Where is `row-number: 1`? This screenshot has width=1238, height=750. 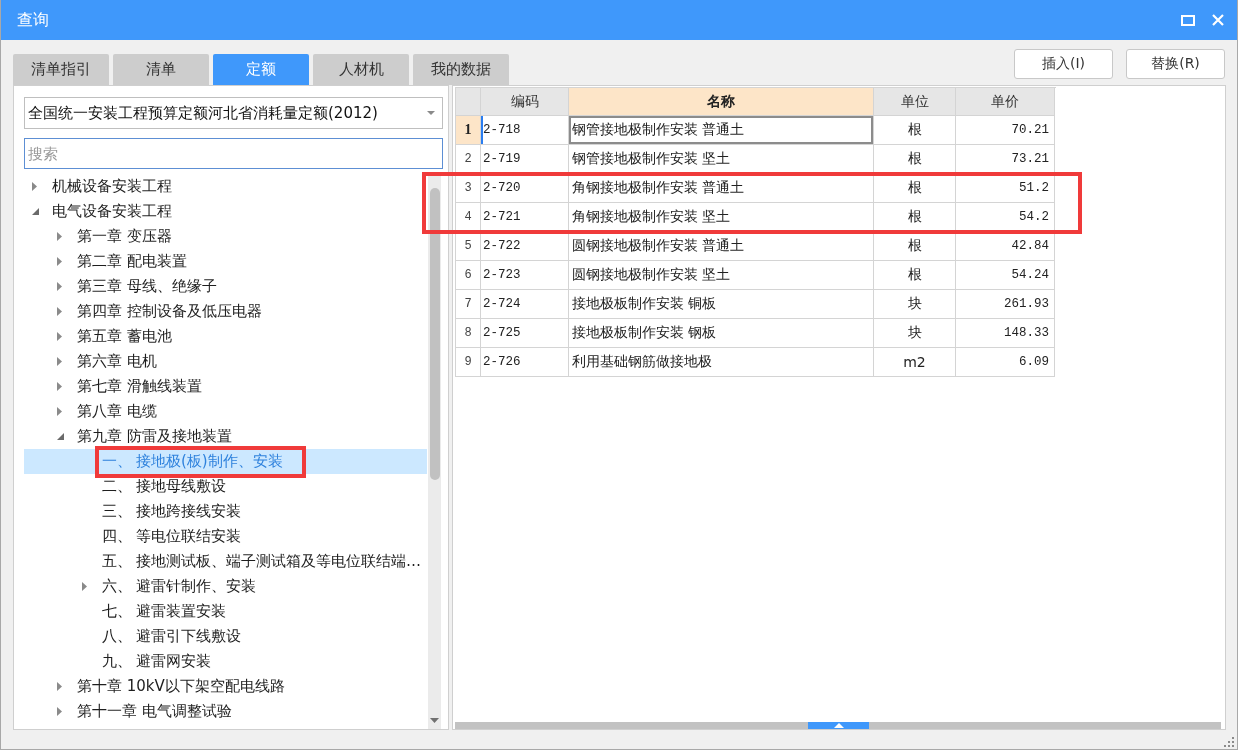
row-number: 1 is located at coordinates (468, 130).